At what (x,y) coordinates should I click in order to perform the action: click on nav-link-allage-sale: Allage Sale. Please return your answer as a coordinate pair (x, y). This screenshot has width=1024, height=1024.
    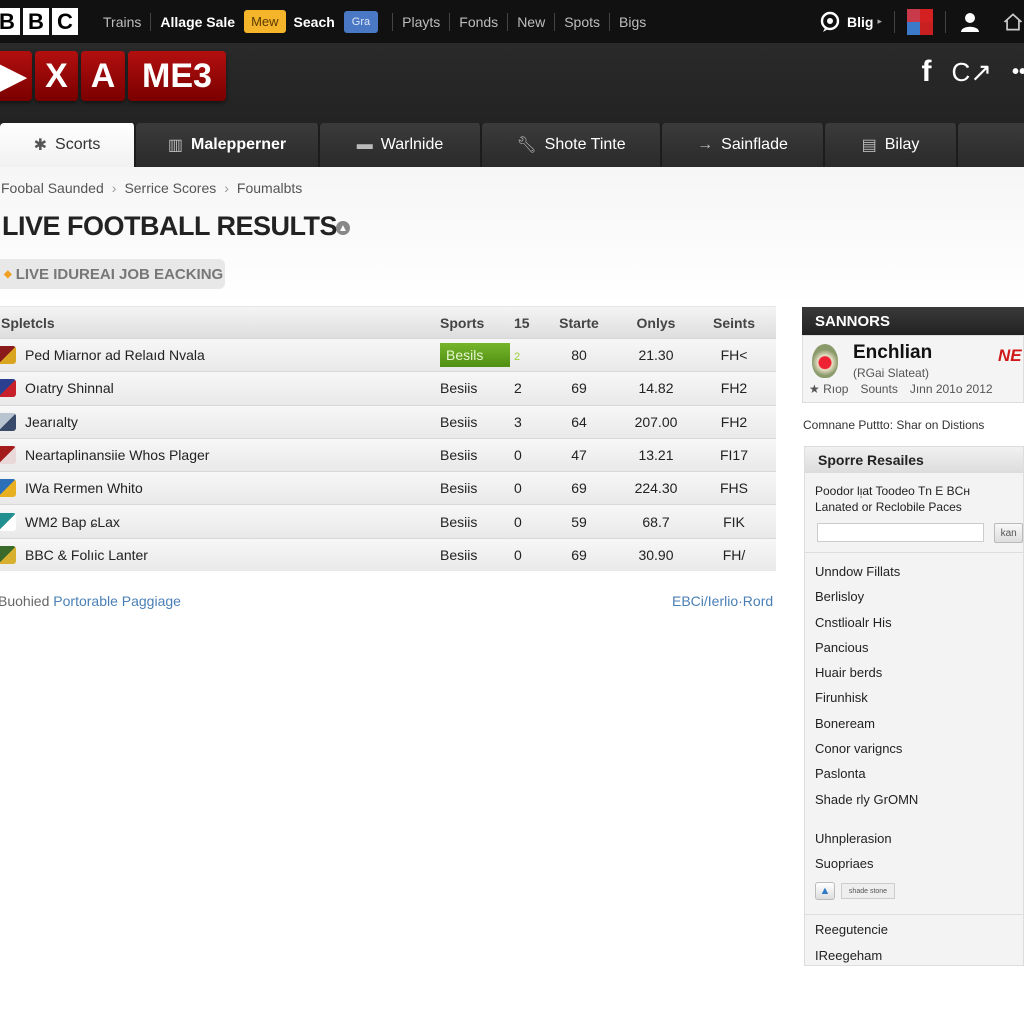
    Looking at the image, I should click on (197, 22).